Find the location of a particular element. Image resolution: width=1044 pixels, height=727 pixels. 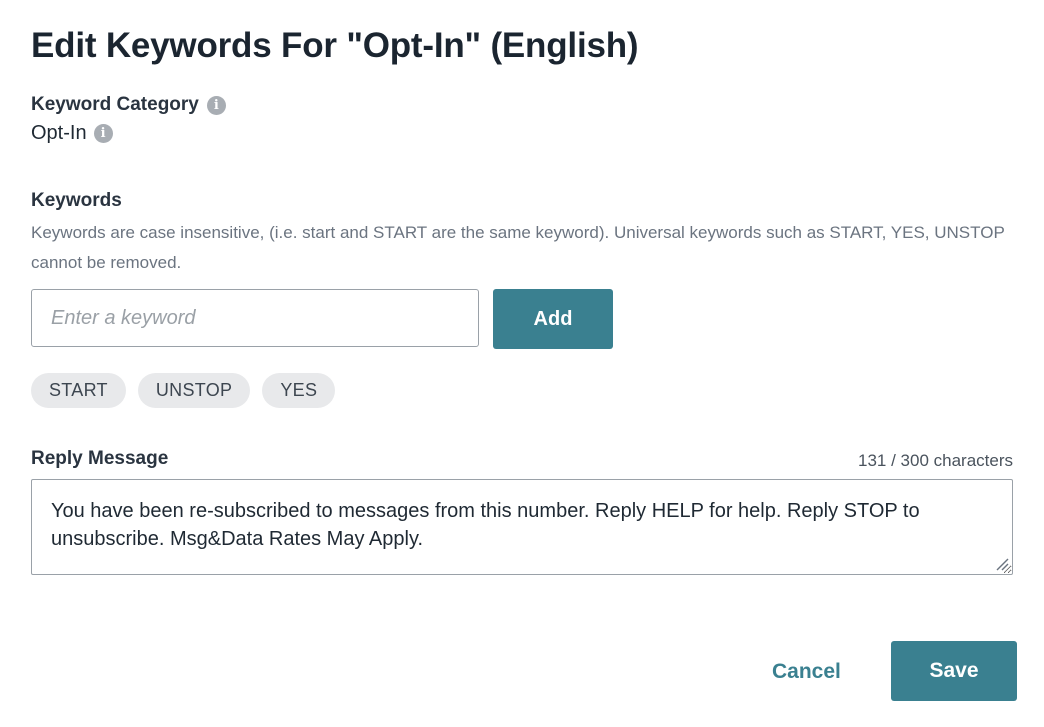

keyword-chip: UNSTOP is located at coordinates (194, 390).